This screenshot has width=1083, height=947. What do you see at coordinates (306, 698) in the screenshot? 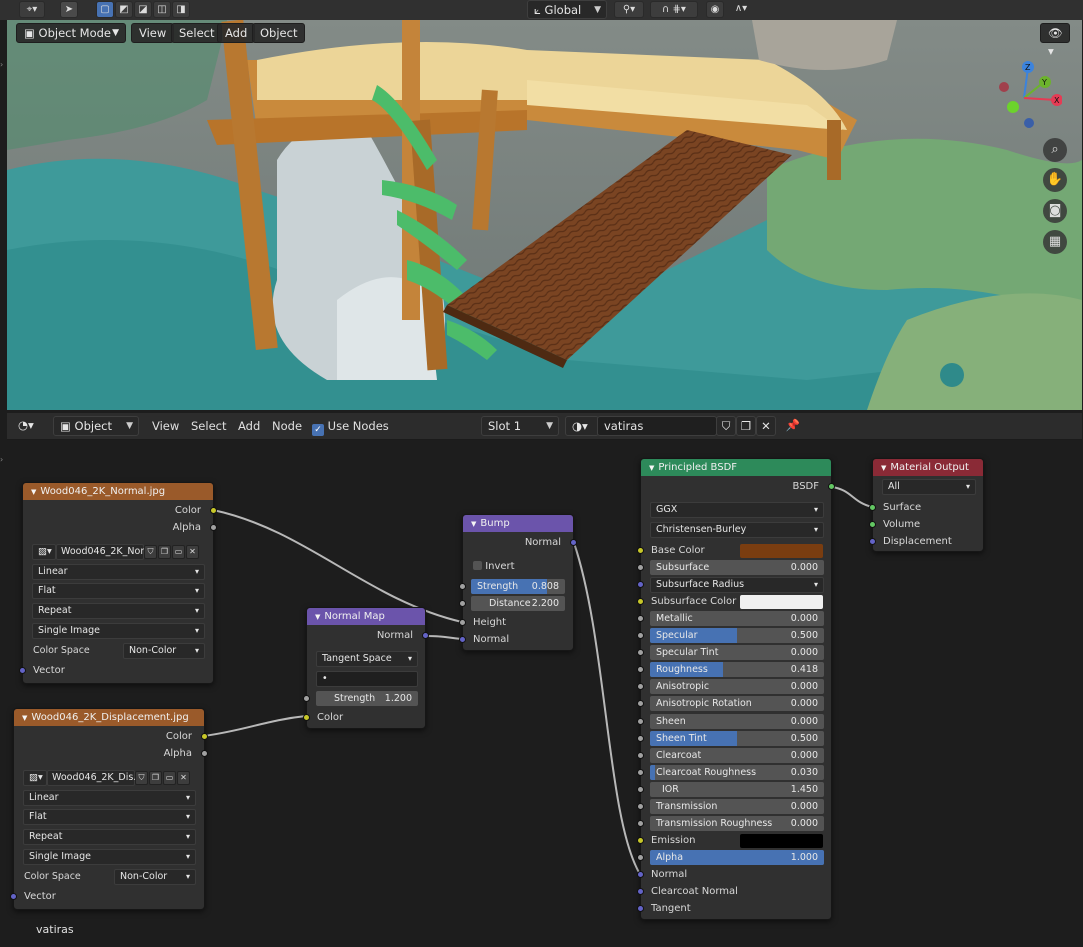
I see `socket-strength-in` at bounding box center [306, 698].